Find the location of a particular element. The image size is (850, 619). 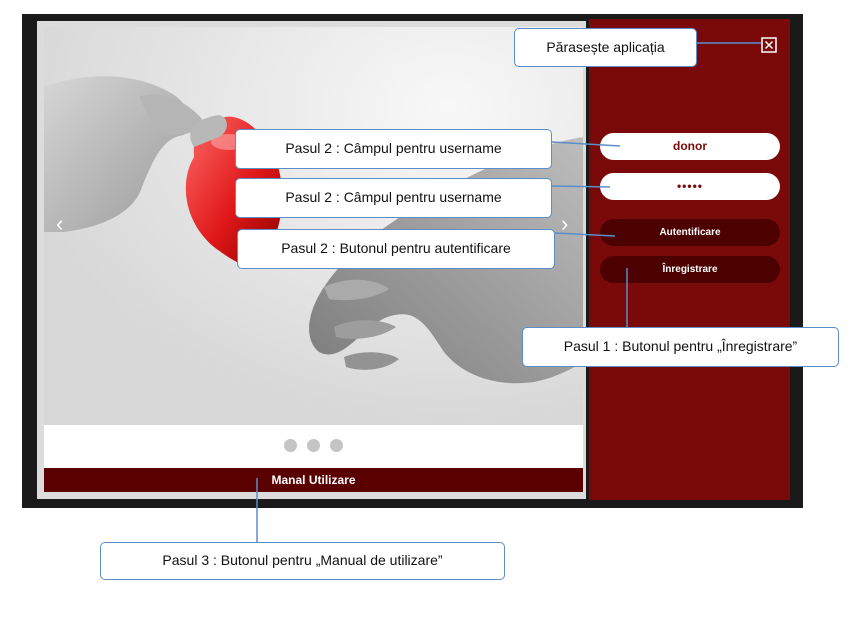

callout-exit: Părasește aplicația is located at coordinates (605, 47).